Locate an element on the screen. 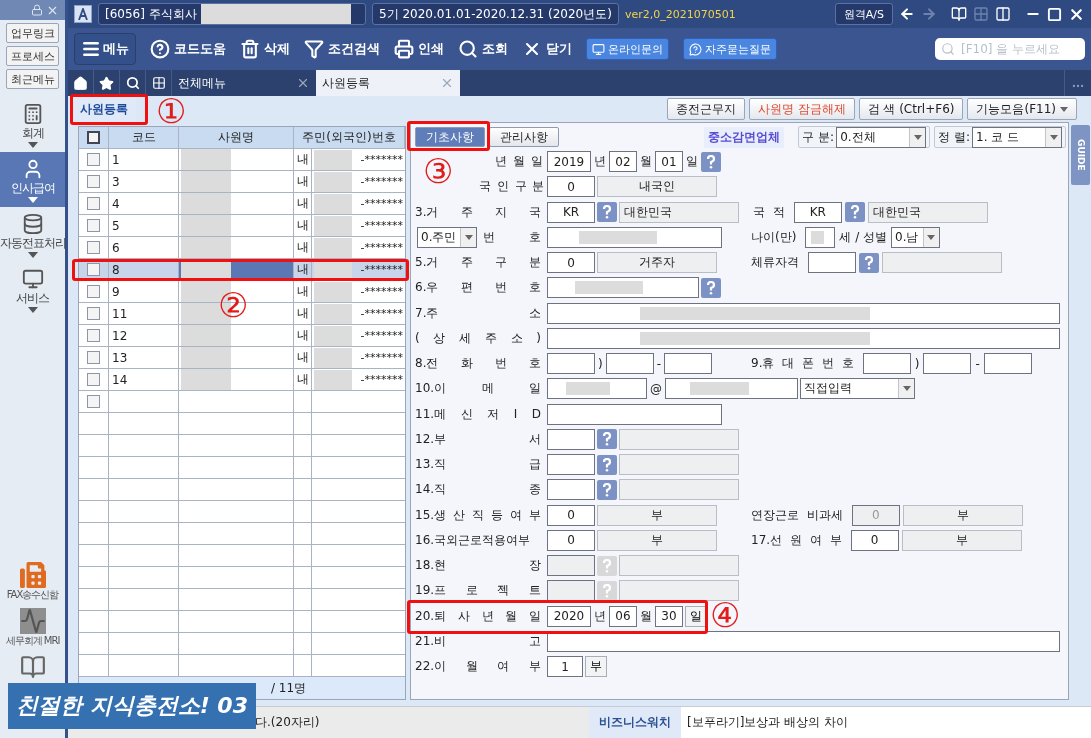 The width and height of the screenshot is (1091, 738). sidebar-item: 인사급여 is located at coordinates (32, 179).